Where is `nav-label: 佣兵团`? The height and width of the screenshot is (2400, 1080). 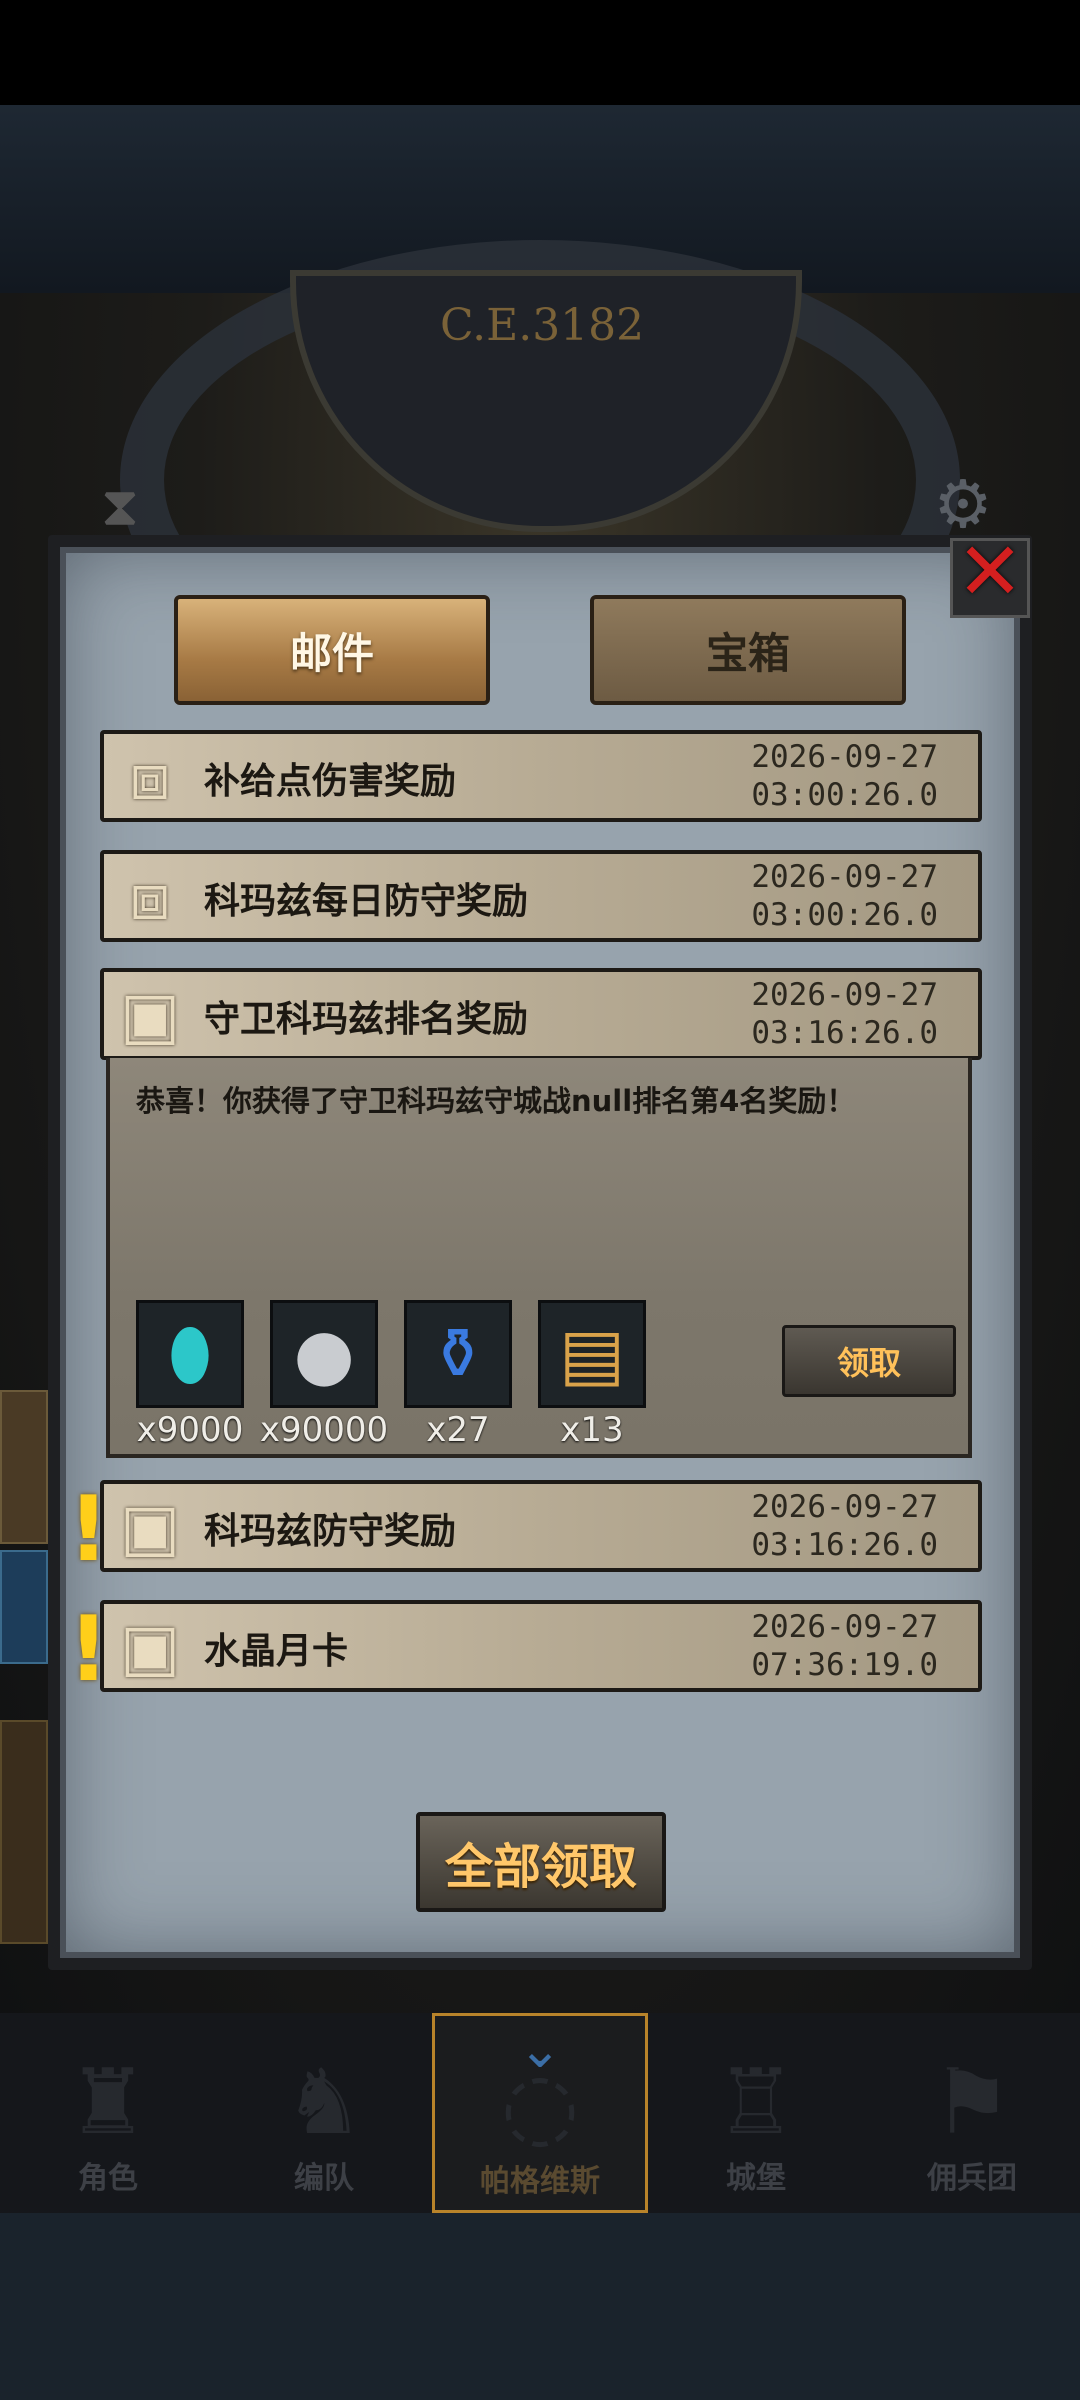
nav-label: 佣兵团 is located at coordinates (972, 2178).